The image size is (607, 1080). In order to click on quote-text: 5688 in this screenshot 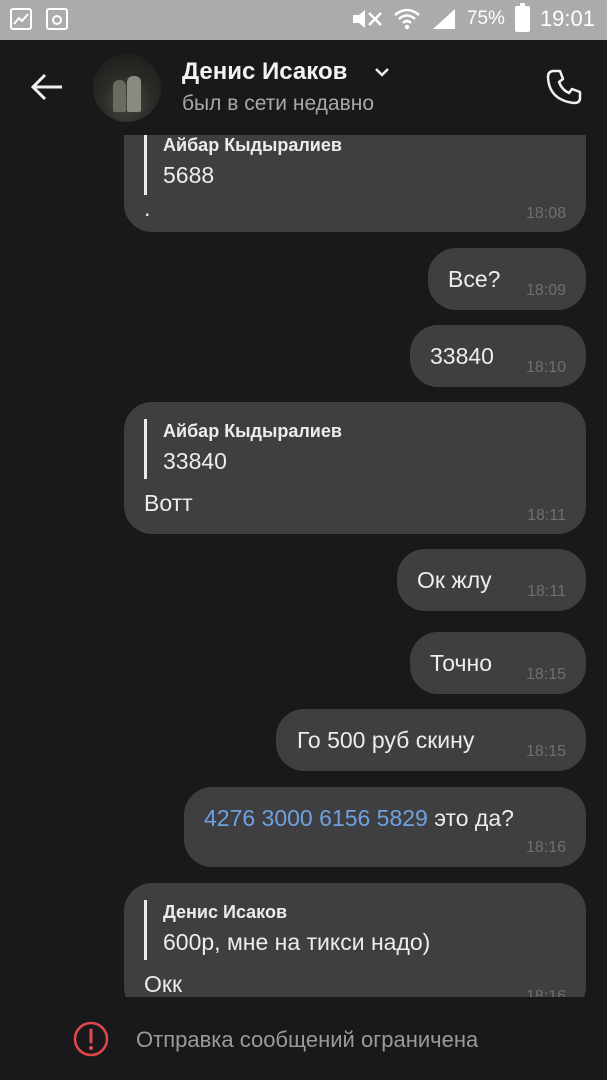, I will do `click(189, 175)`.